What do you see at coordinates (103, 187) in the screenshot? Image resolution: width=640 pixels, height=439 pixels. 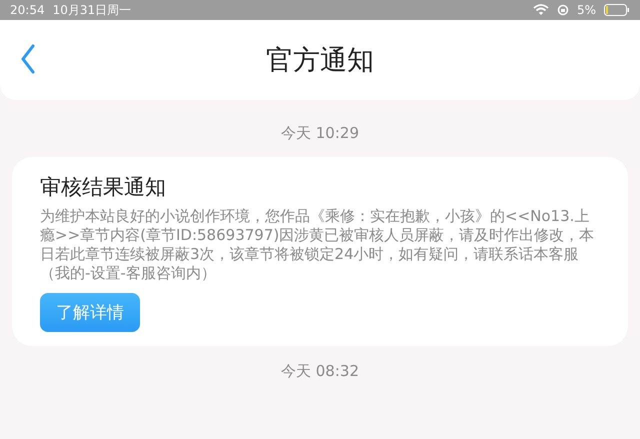 I see `notice-title: 审核结果通知` at bounding box center [103, 187].